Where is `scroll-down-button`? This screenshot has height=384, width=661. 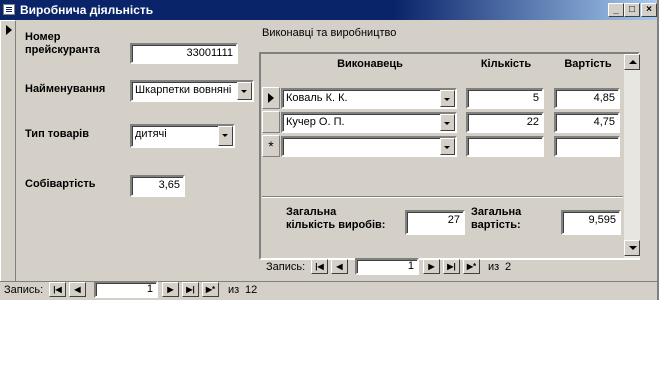
scroll-down-button is located at coordinates (632, 248).